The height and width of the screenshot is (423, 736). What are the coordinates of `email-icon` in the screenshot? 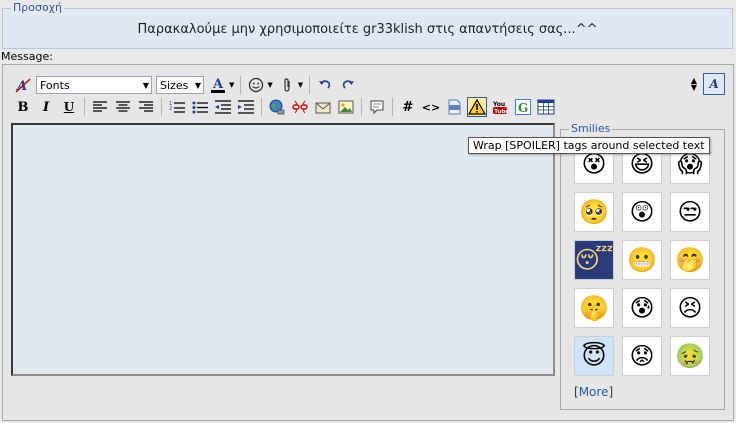 It's located at (323, 108).